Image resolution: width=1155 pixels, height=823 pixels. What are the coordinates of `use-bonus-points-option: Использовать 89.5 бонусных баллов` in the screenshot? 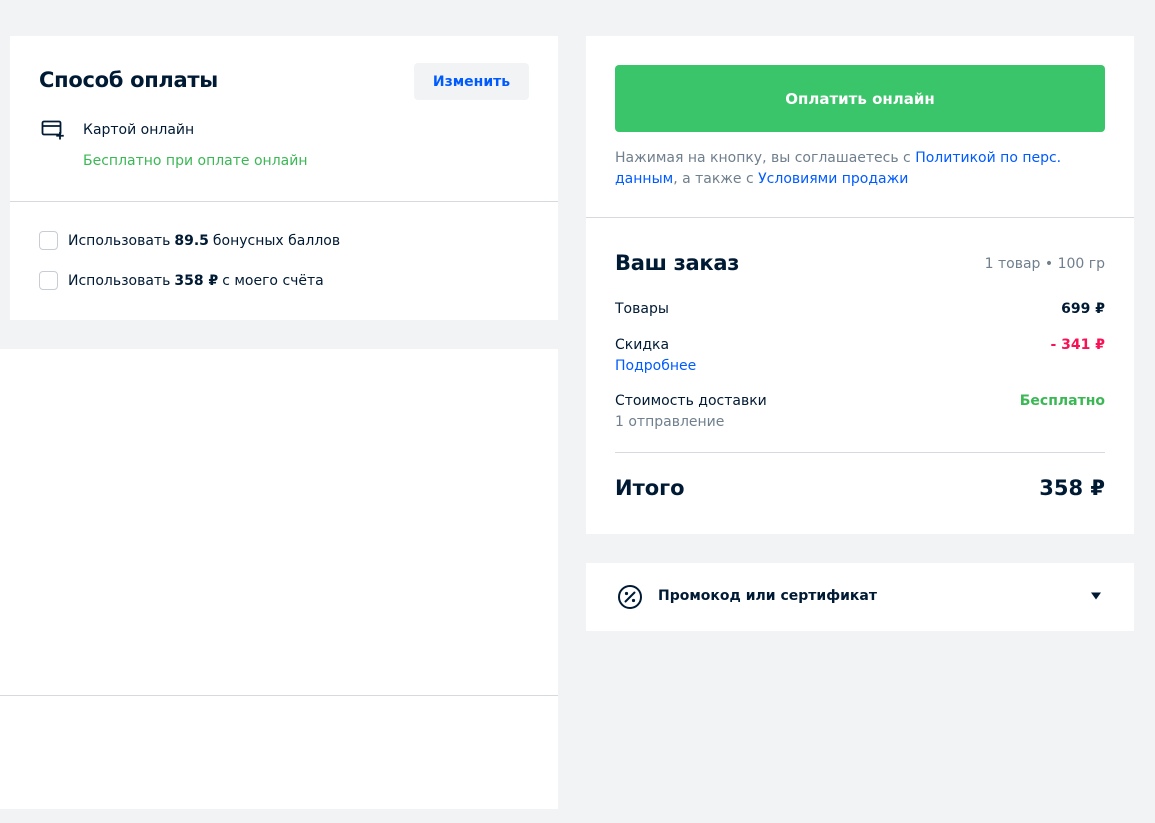 It's located at (189, 240).